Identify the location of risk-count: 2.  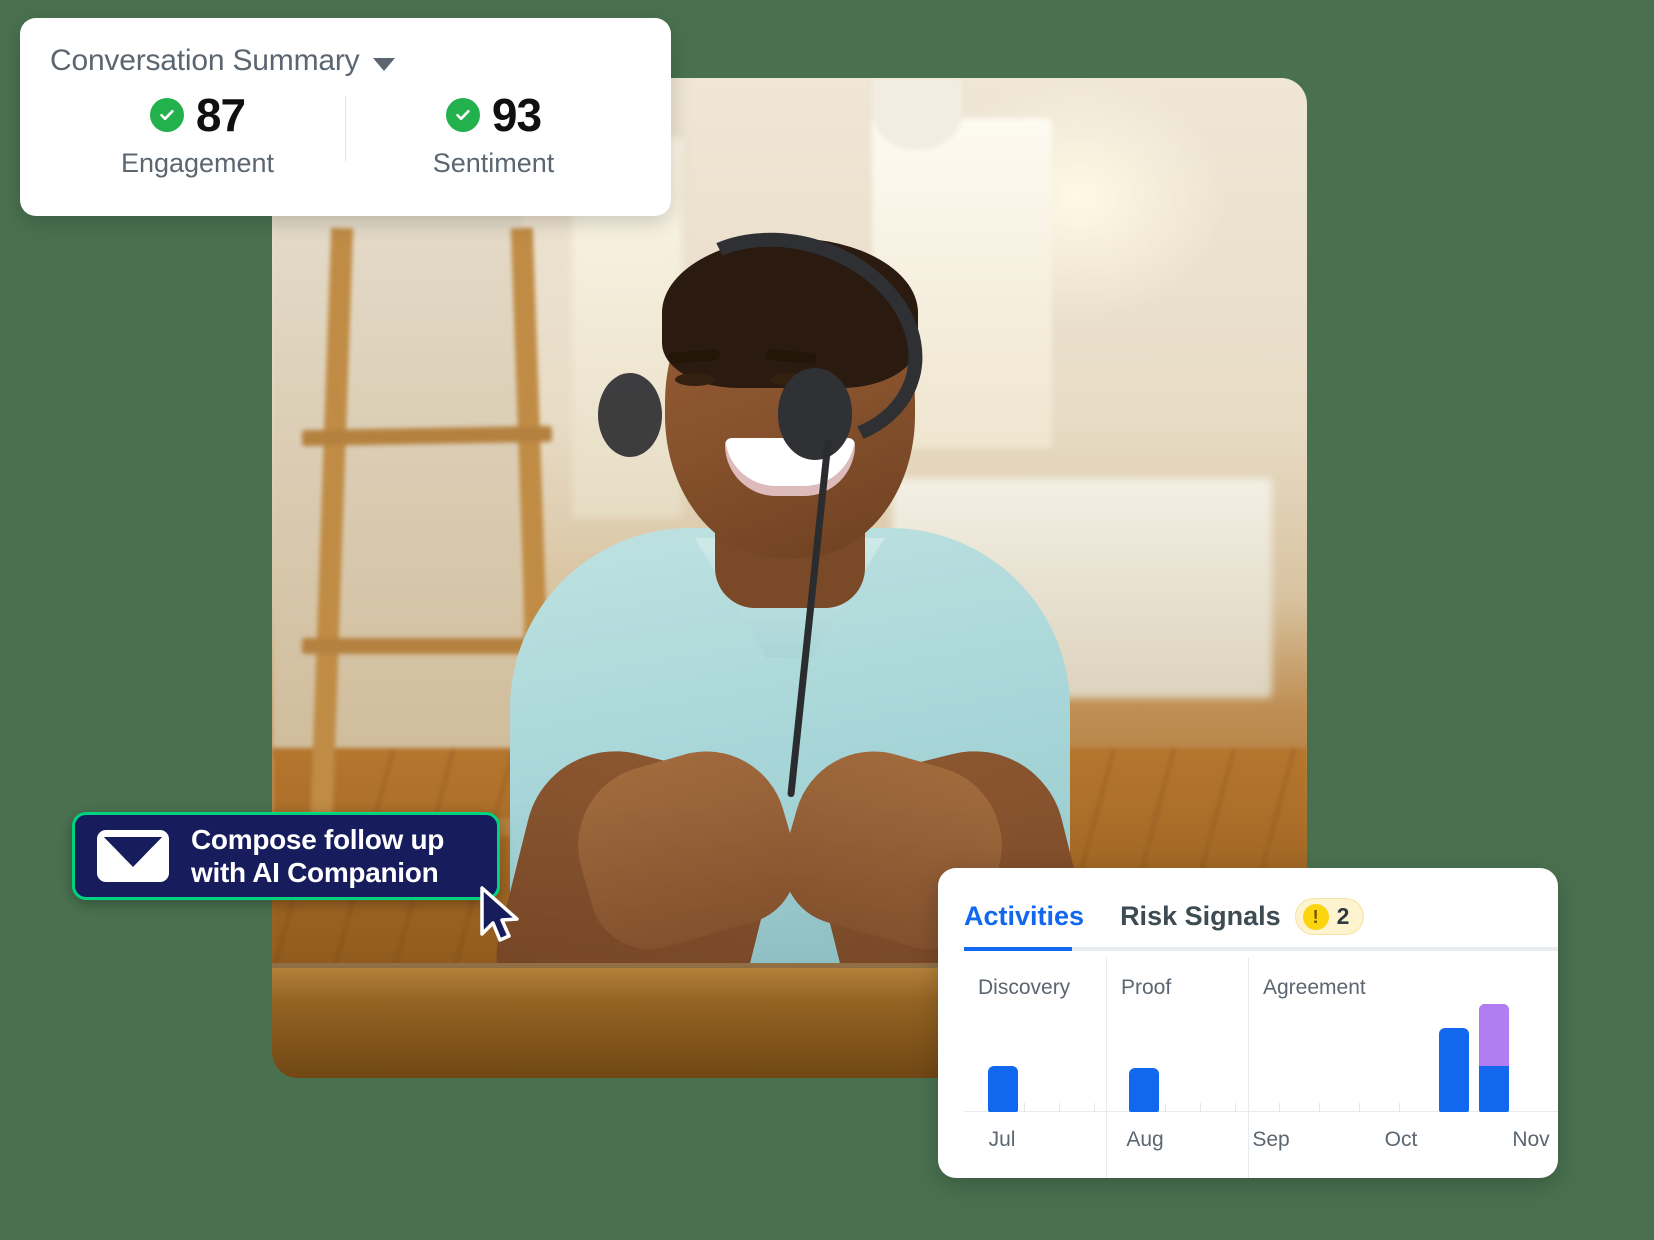
(1343, 916).